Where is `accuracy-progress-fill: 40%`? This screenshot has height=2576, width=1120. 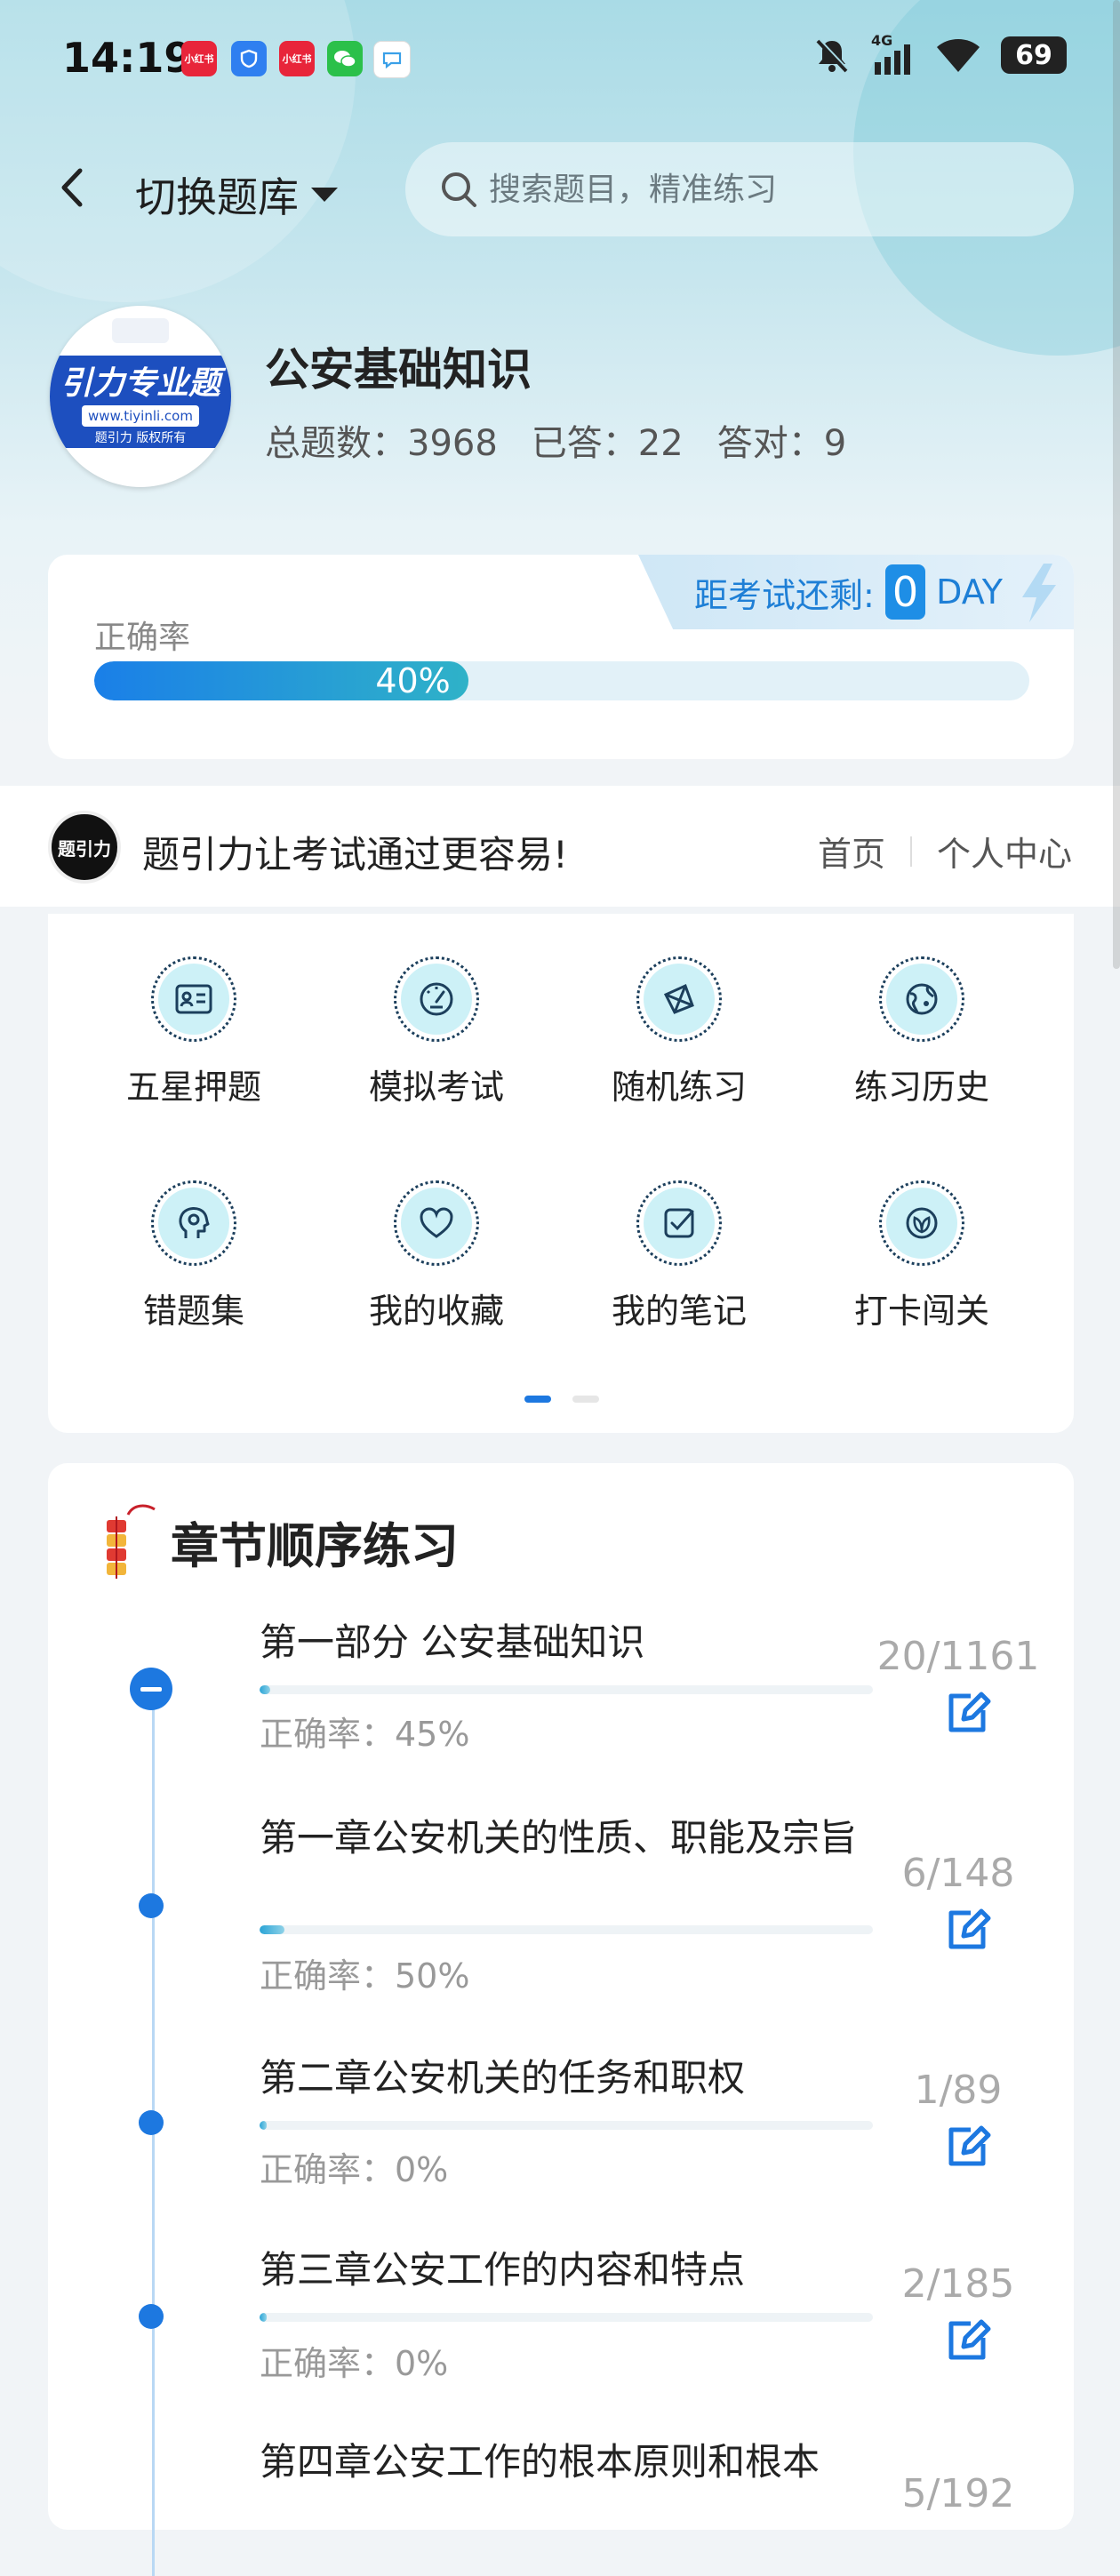
accuracy-progress-fill: 40% is located at coordinates (281, 680).